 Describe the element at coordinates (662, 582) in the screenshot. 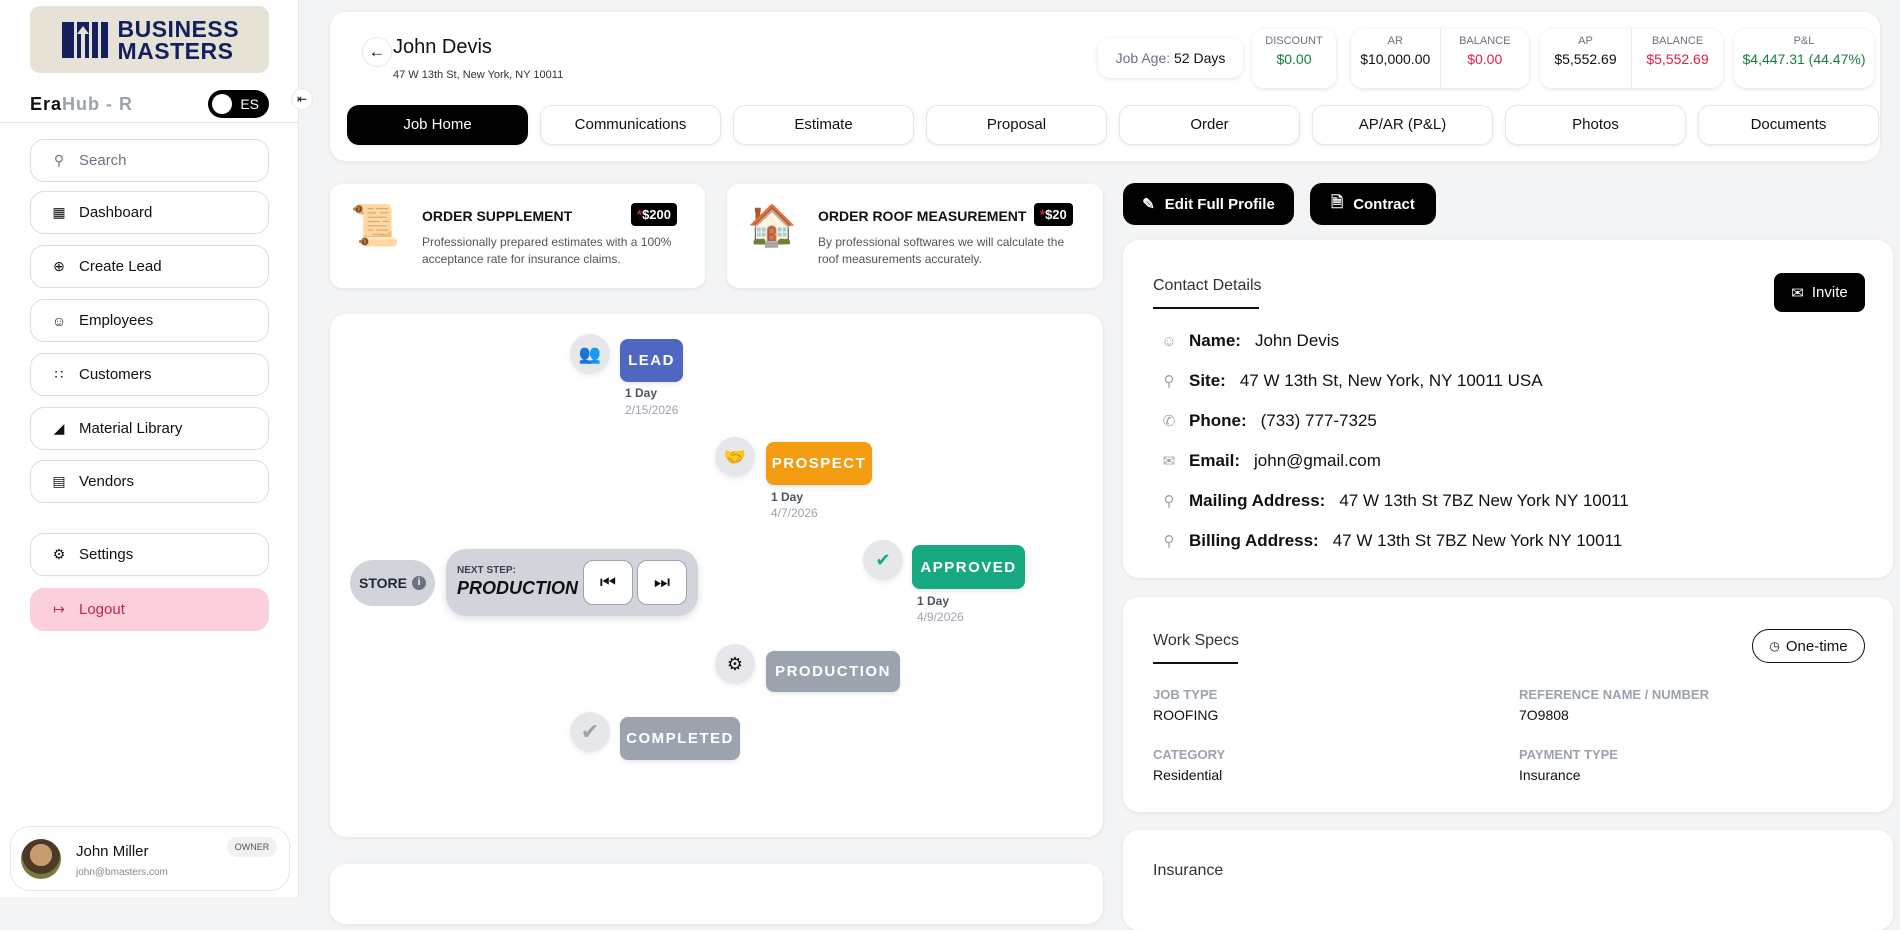

I see `next-stage-button: ⏭` at that location.